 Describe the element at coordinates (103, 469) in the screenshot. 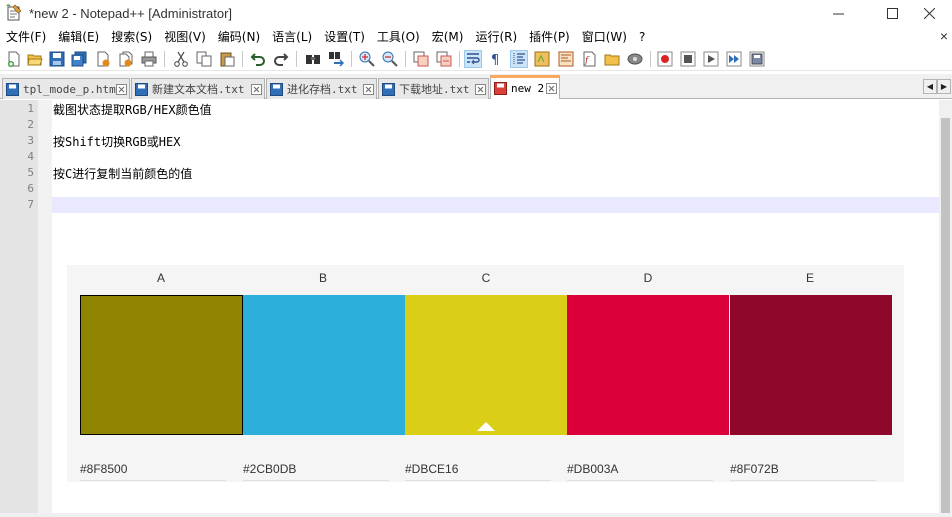

I see `hex-value: #8F8500` at that location.